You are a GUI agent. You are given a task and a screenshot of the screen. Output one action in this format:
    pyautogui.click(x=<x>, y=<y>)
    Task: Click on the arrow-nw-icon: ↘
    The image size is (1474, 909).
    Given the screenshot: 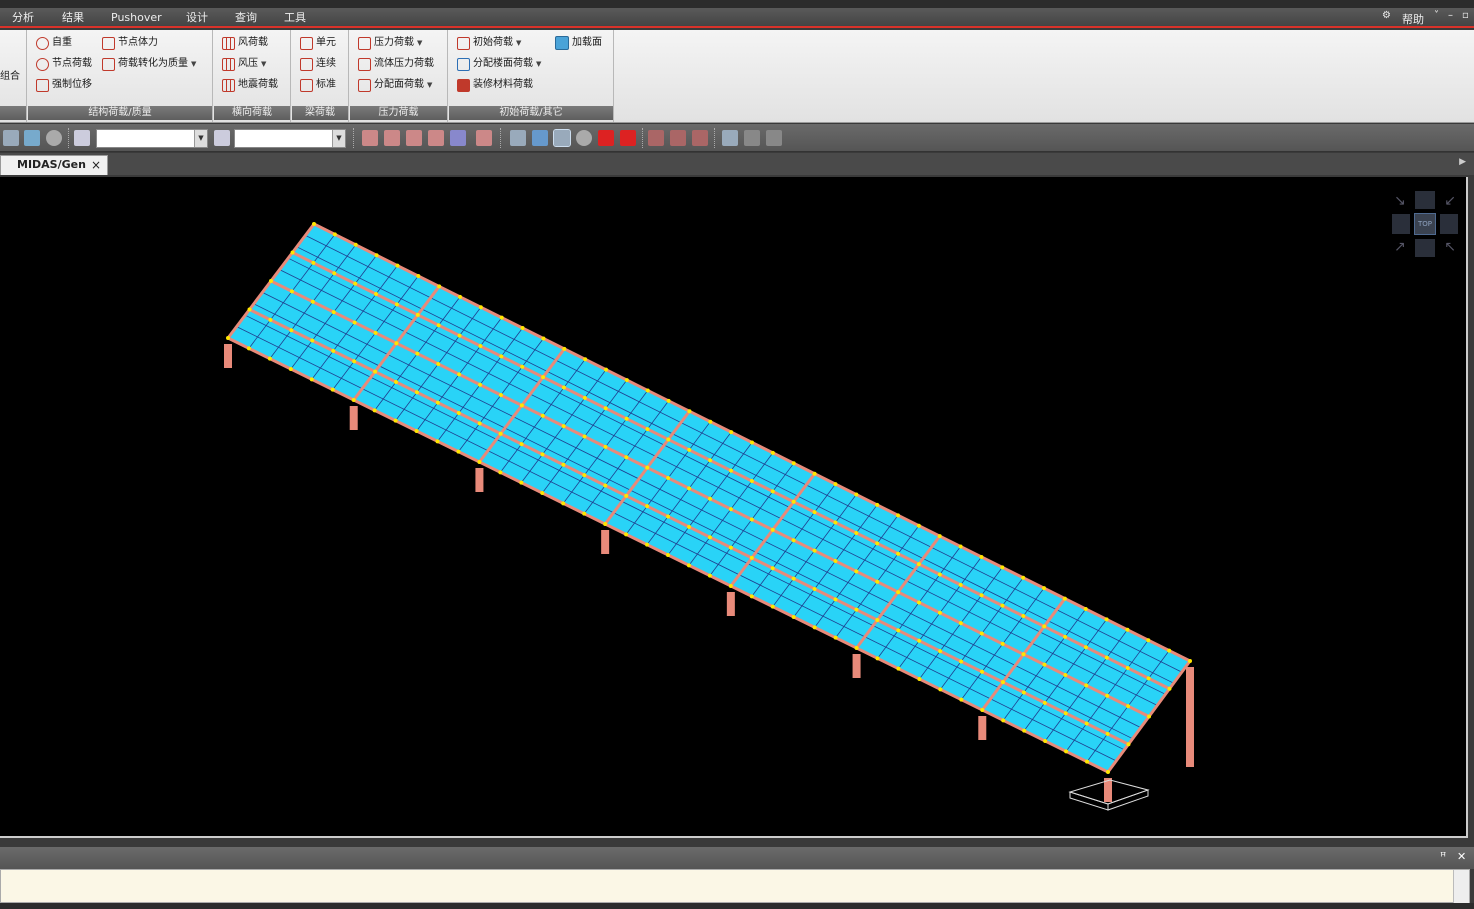 What is the action you would take?
    pyautogui.click(x=1400, y=201)
    